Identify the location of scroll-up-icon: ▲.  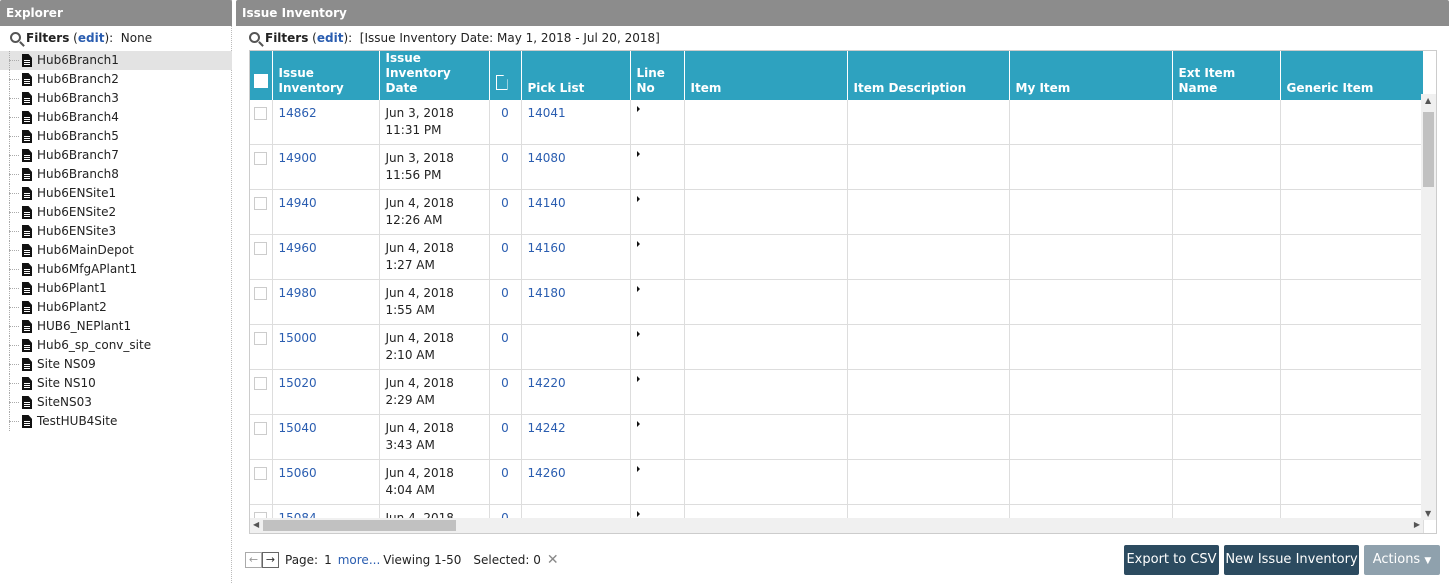
(1428, 100).